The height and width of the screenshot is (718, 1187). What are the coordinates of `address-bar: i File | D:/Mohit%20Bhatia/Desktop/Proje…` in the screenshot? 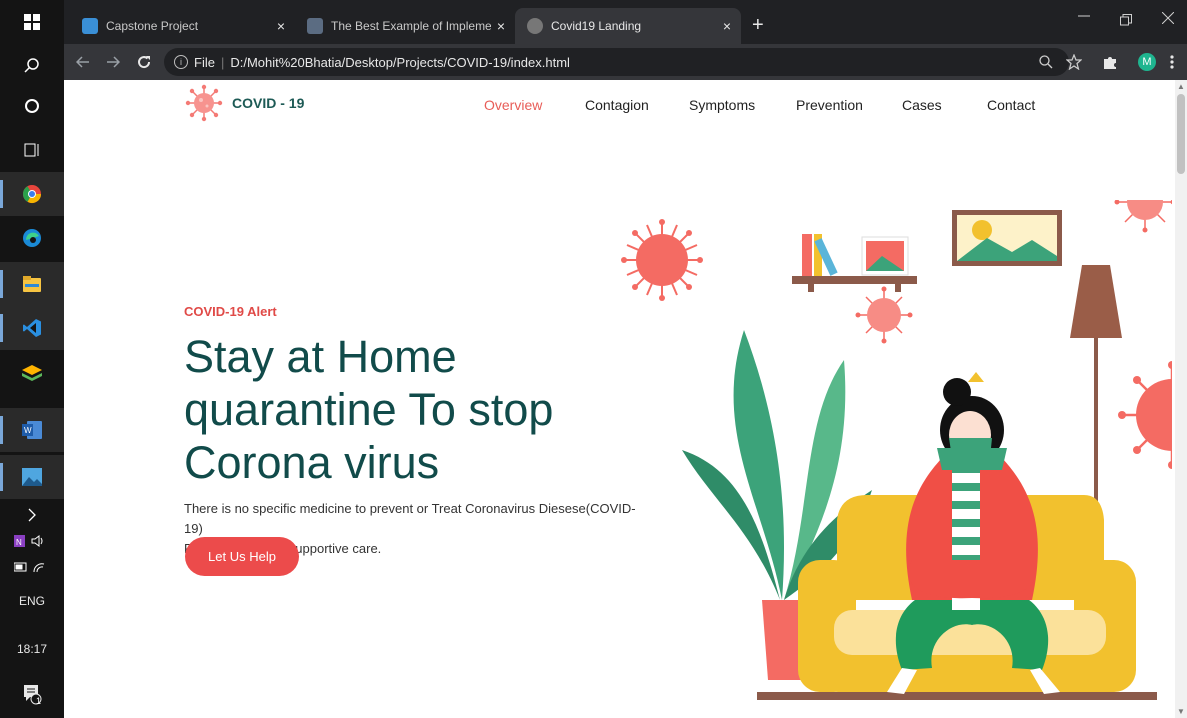 It's located at (616, 62).